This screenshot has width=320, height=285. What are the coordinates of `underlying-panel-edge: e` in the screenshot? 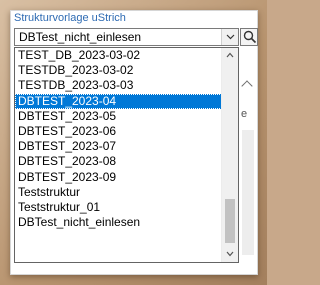 It's located at (248, 164).